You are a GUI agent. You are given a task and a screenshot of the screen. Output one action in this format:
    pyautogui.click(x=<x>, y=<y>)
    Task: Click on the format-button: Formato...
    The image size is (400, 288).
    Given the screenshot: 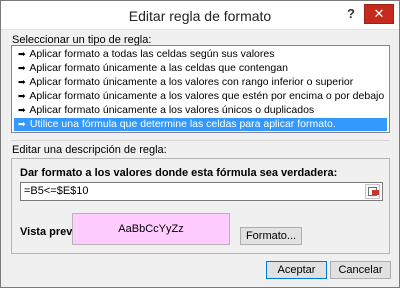 What is the action you would take?
    pyautogui.click(x=271, y=236)
    